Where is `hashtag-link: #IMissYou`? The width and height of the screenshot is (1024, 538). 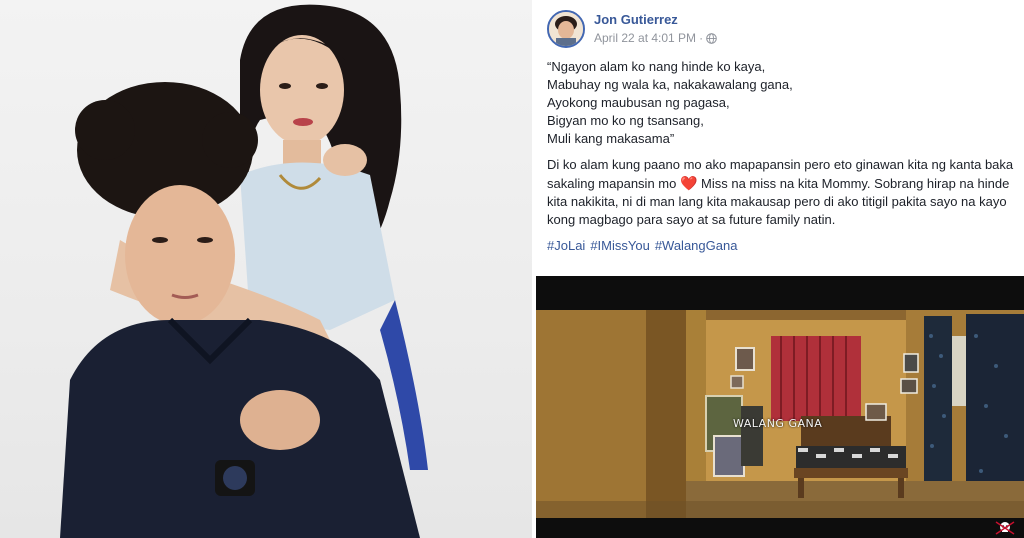
hashtag-link: #IMissYou is located at coordinates (620, 245).